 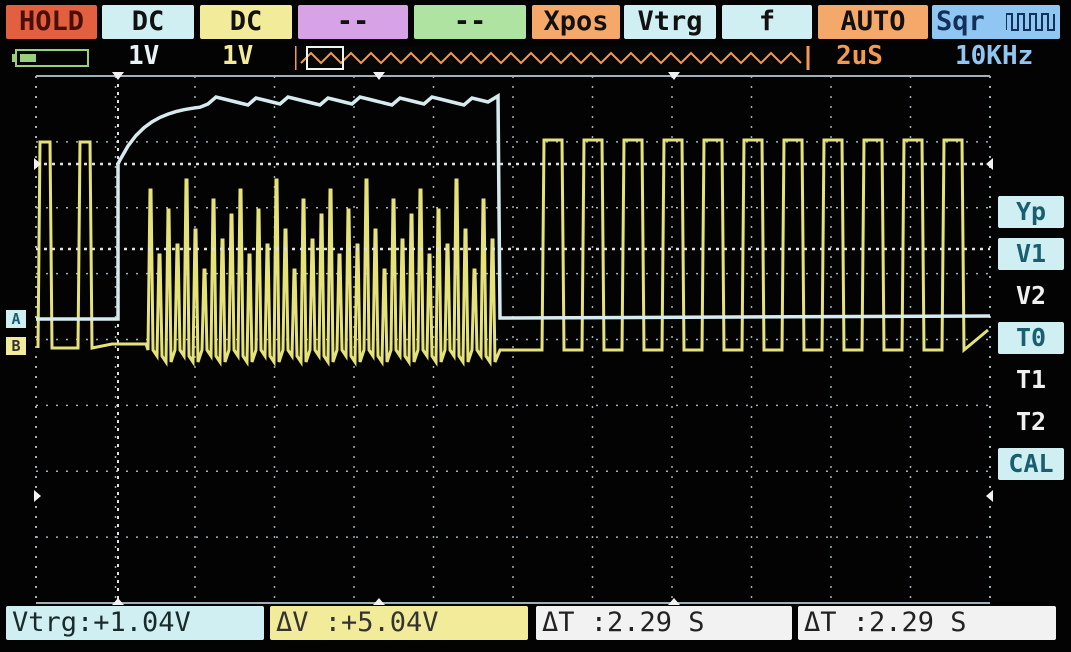 I want to click on menu-yp: Yp, so click(x=1031, y=212).